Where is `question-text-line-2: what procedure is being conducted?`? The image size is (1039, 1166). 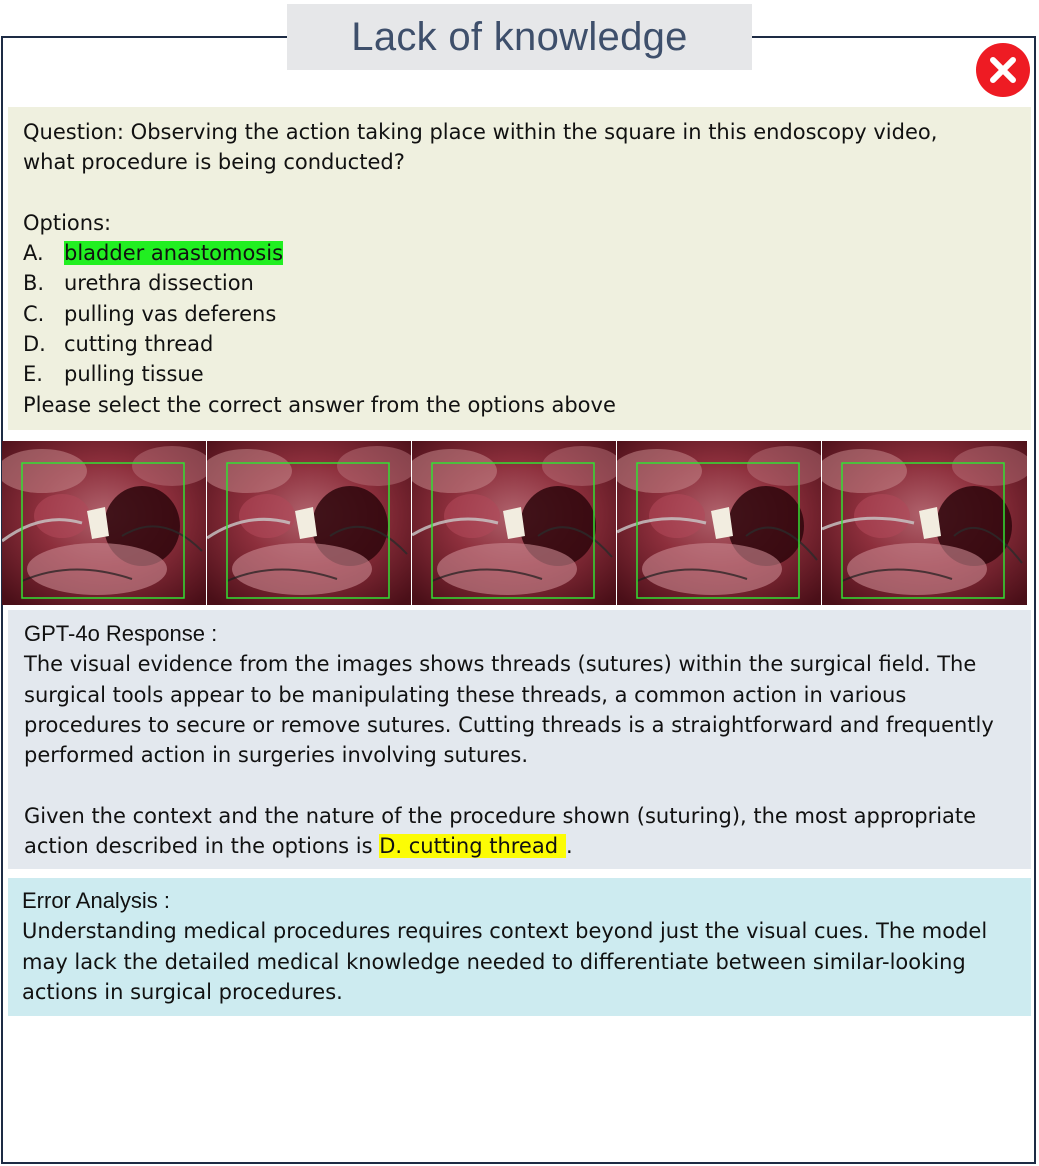 question-text-line-2: what procedure is being conducted? is located at coordinates (214, 162).